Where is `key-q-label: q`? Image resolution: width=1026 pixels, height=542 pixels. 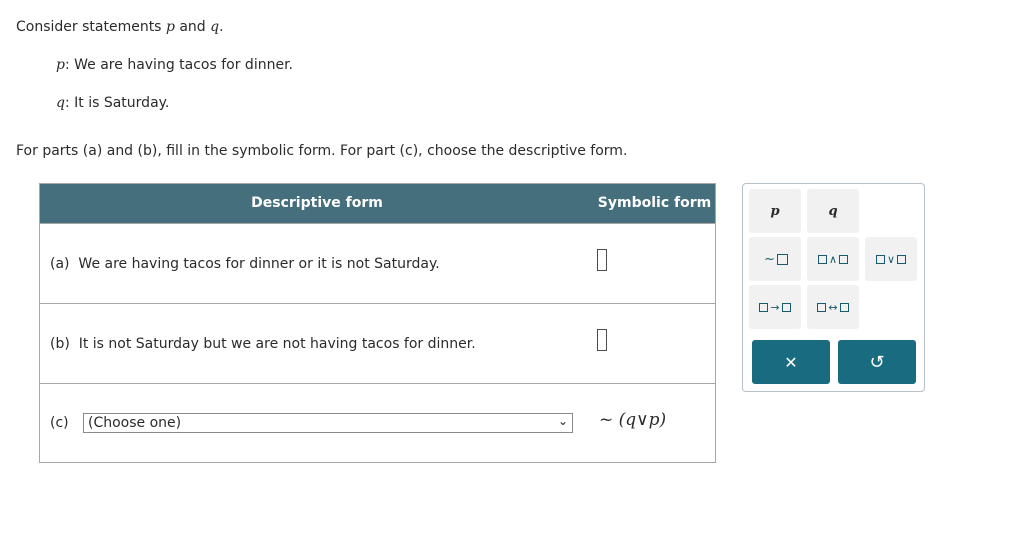
key-q-label: q is located at coordinates (833, 211).